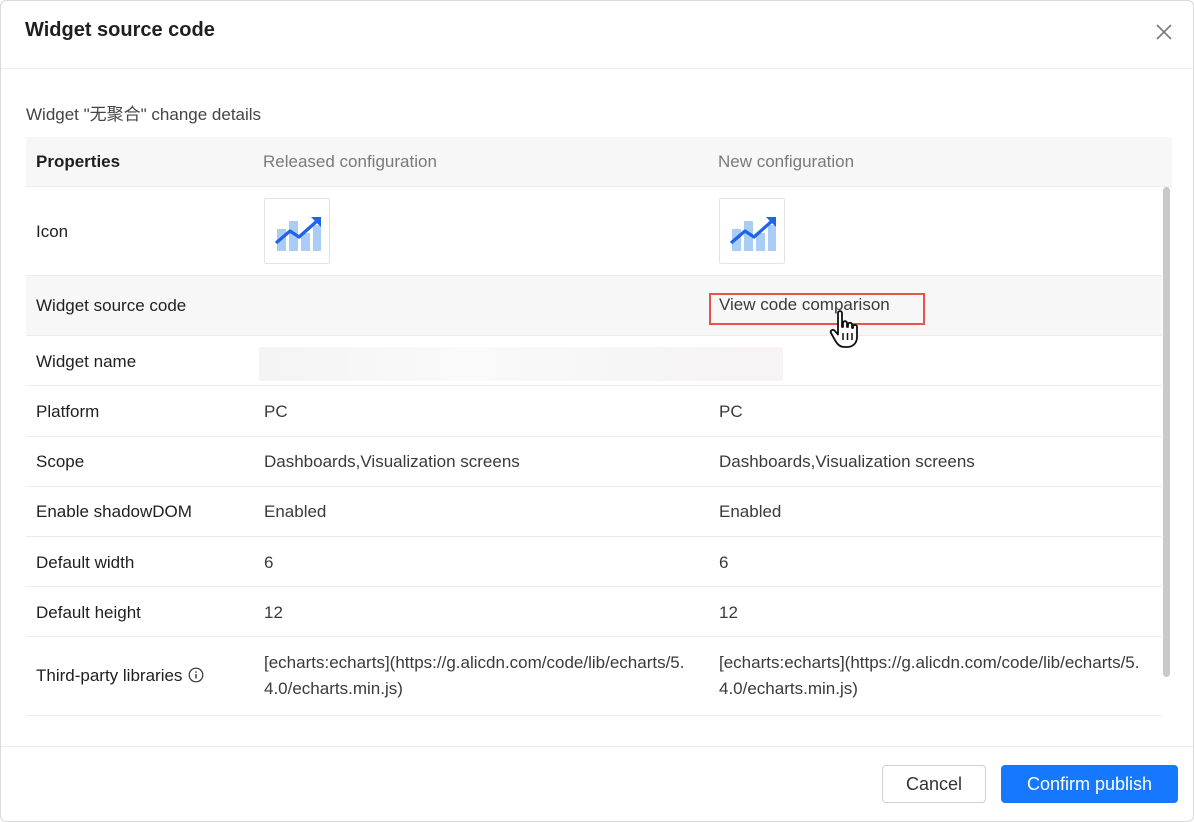 The height and width of the screenshot is (822, 1194). I want to click on row-label: Scope, so click(60, 461).